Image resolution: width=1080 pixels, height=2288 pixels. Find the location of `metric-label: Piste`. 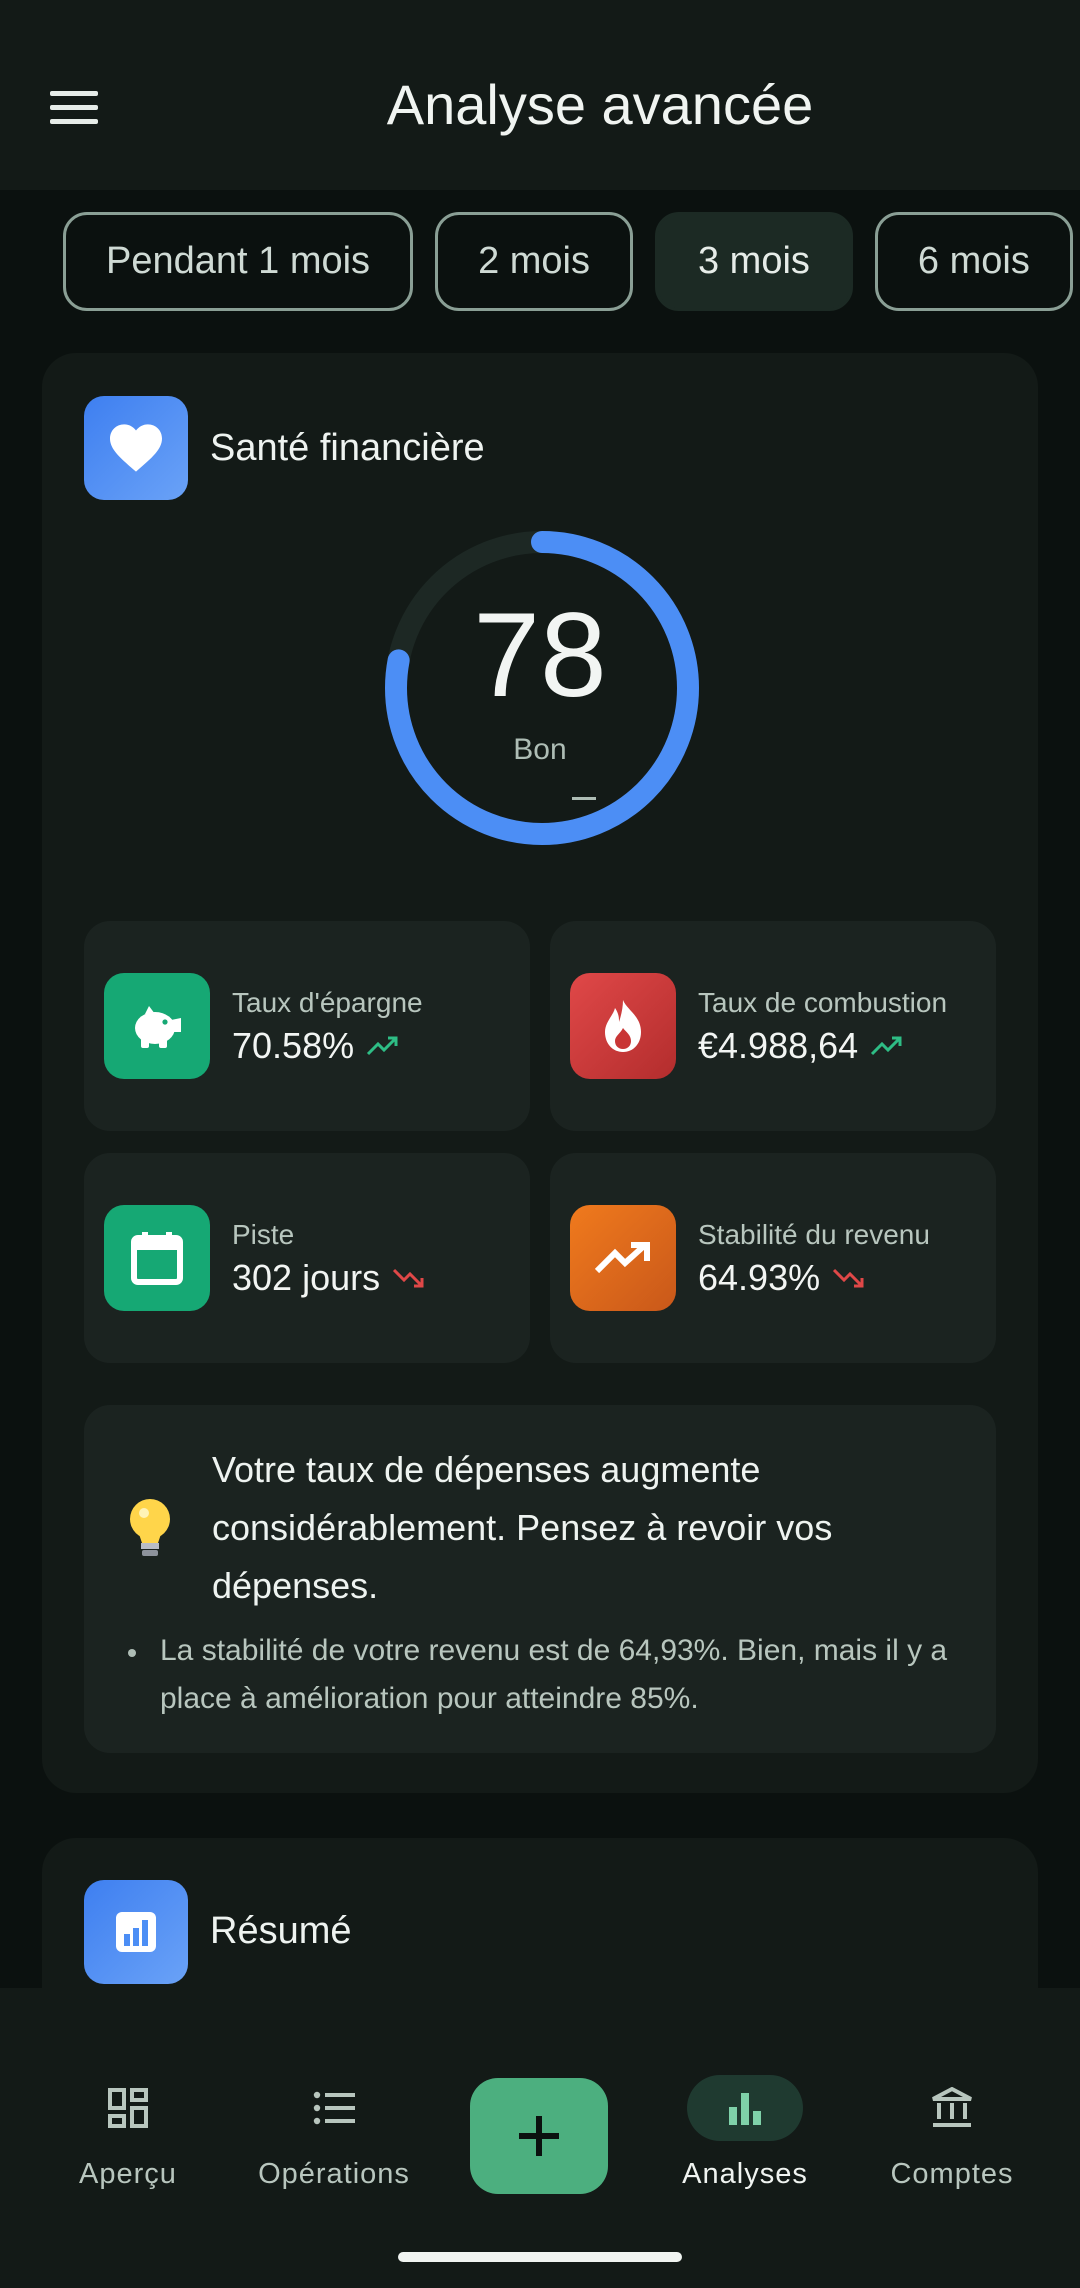

metric-label: Piste is located at coordinates (263, 1234).